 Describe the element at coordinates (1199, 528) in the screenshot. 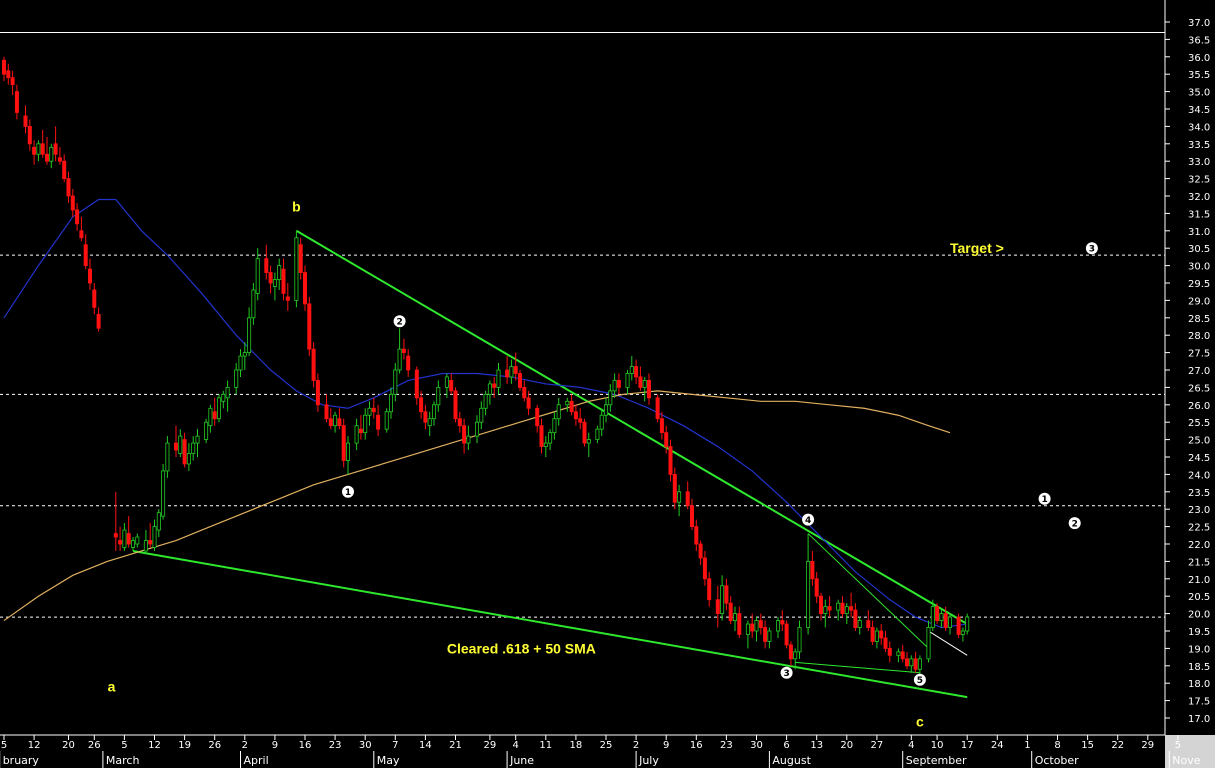

I see `y-tick-label: 22.5` at that location.